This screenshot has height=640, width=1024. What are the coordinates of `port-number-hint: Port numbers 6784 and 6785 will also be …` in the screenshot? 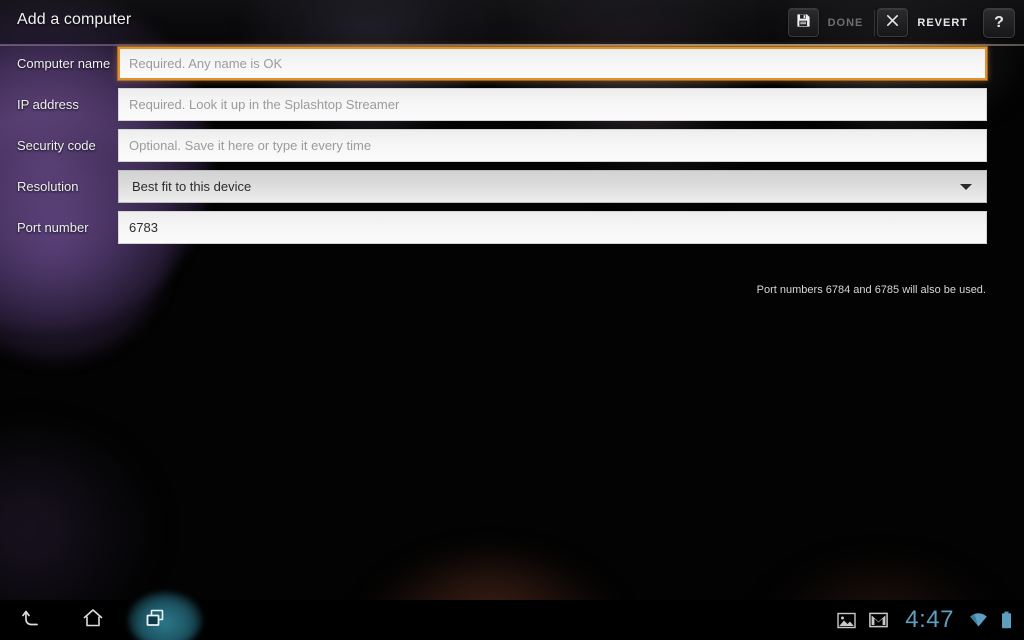 It's located at (871, 290).